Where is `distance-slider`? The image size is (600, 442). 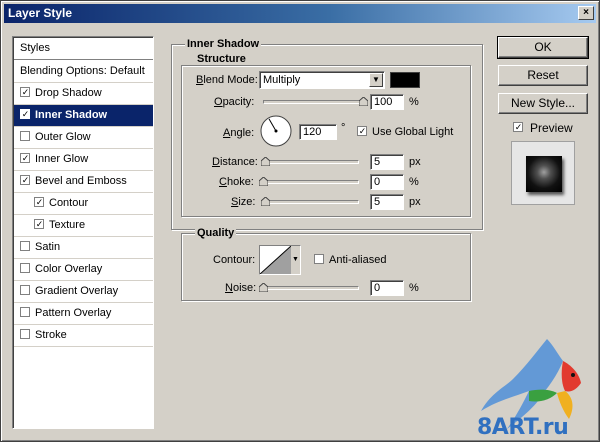 distance-slider is located at coordinates (311, 162).